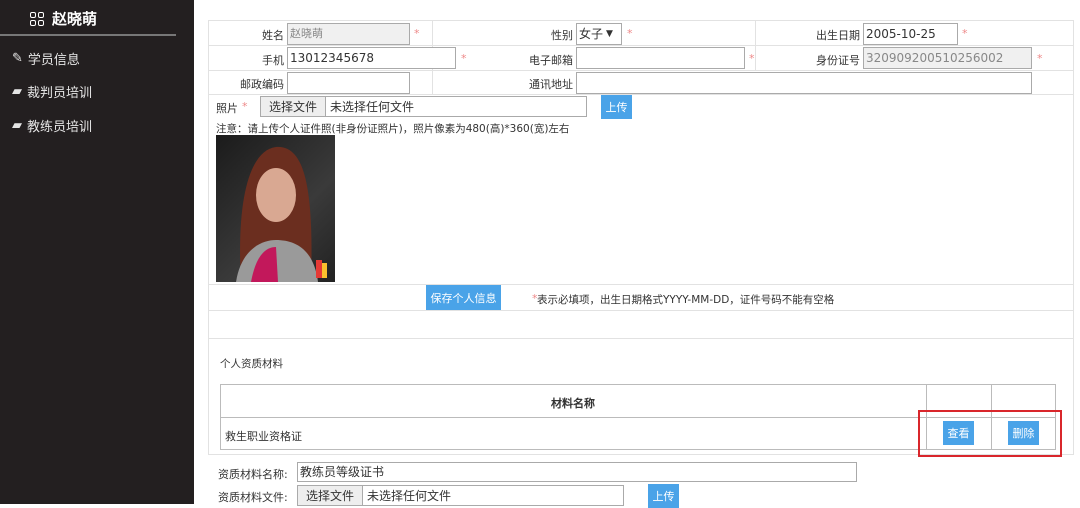 The image size is (1080, 508). I want to click on material-upload-button: 上传, so click(663, 496).